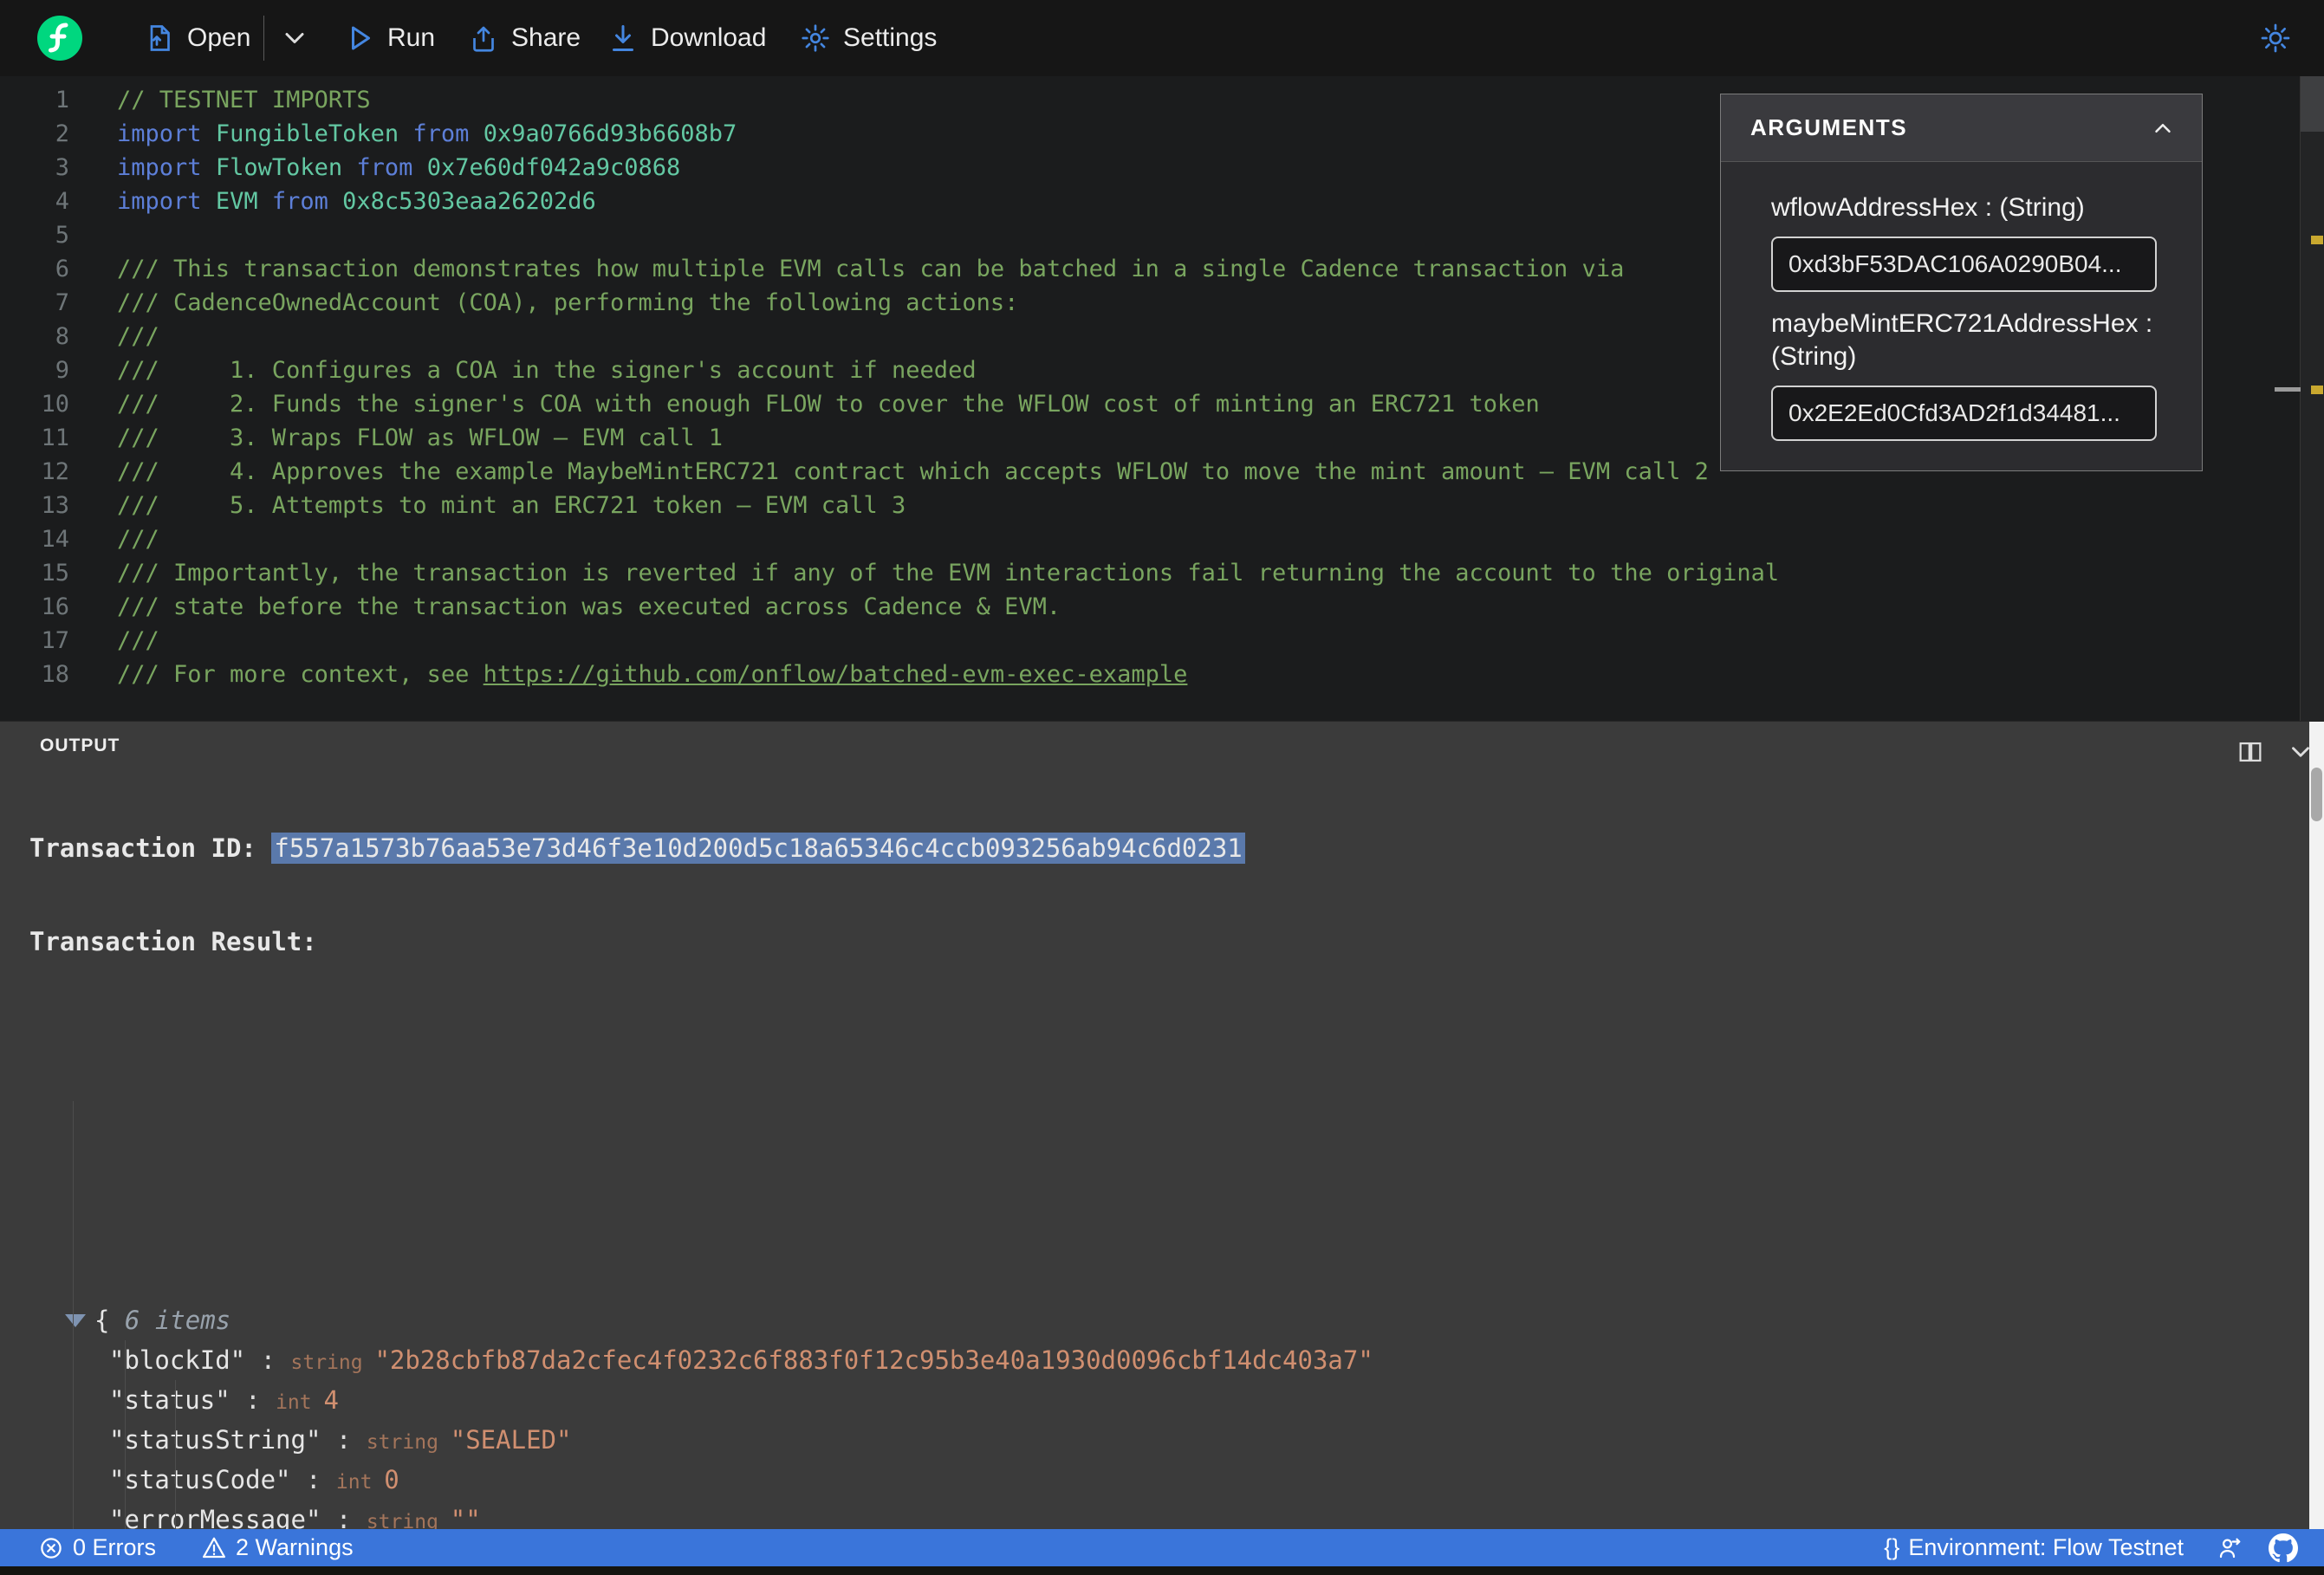 This screenshot has width=2324, height=1575. I want to click on json-tree-row: "statusCode" : int 0, so click(254, 1480).